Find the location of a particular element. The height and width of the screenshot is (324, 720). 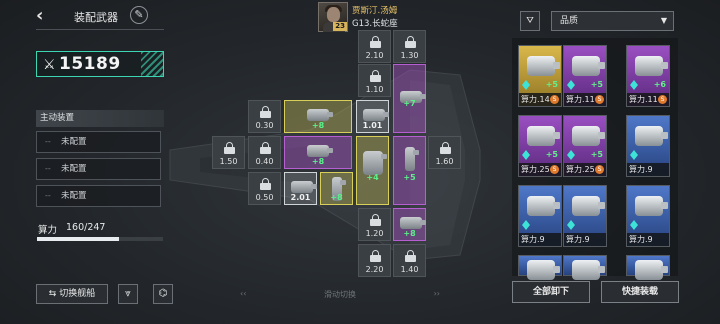

upgrade-level: +5 is located at coordinates (409, 177).